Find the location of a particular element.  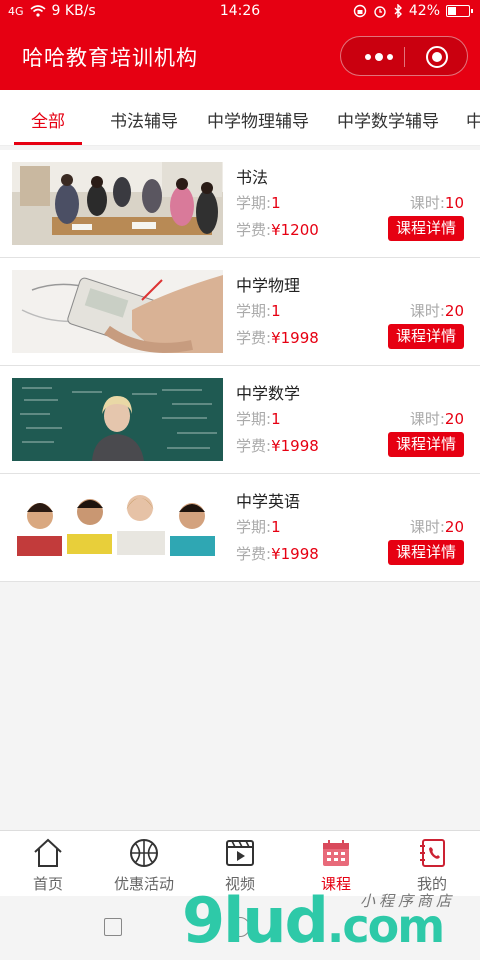

tab-calligraphy: 书法辅导 is located at coordinates (144, 119).